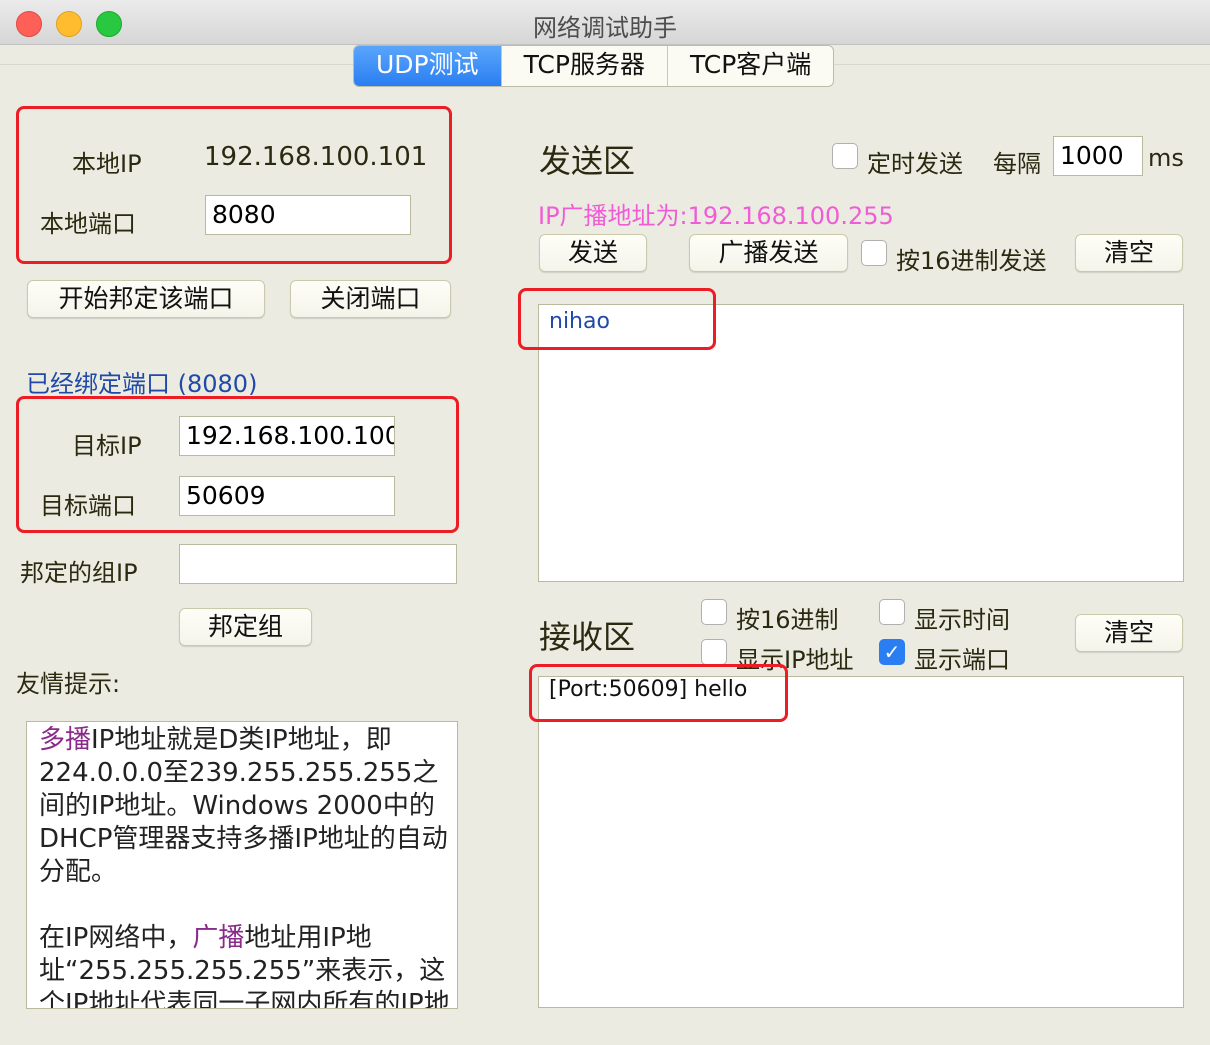 This screenshot has width=1210, height=1045. Describe the element at coordinates (716, 216) in the screenshot. I see `broadcast-address-info: IP广播地址为:192.168.100.255` at that location.